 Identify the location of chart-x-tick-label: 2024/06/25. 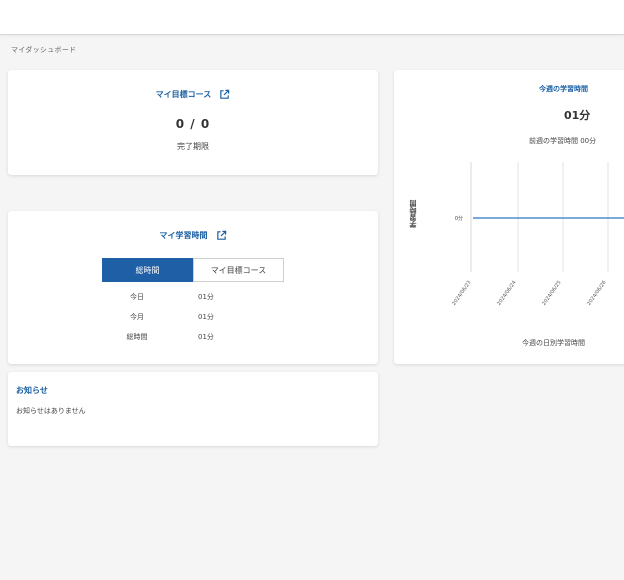
(551, 293).